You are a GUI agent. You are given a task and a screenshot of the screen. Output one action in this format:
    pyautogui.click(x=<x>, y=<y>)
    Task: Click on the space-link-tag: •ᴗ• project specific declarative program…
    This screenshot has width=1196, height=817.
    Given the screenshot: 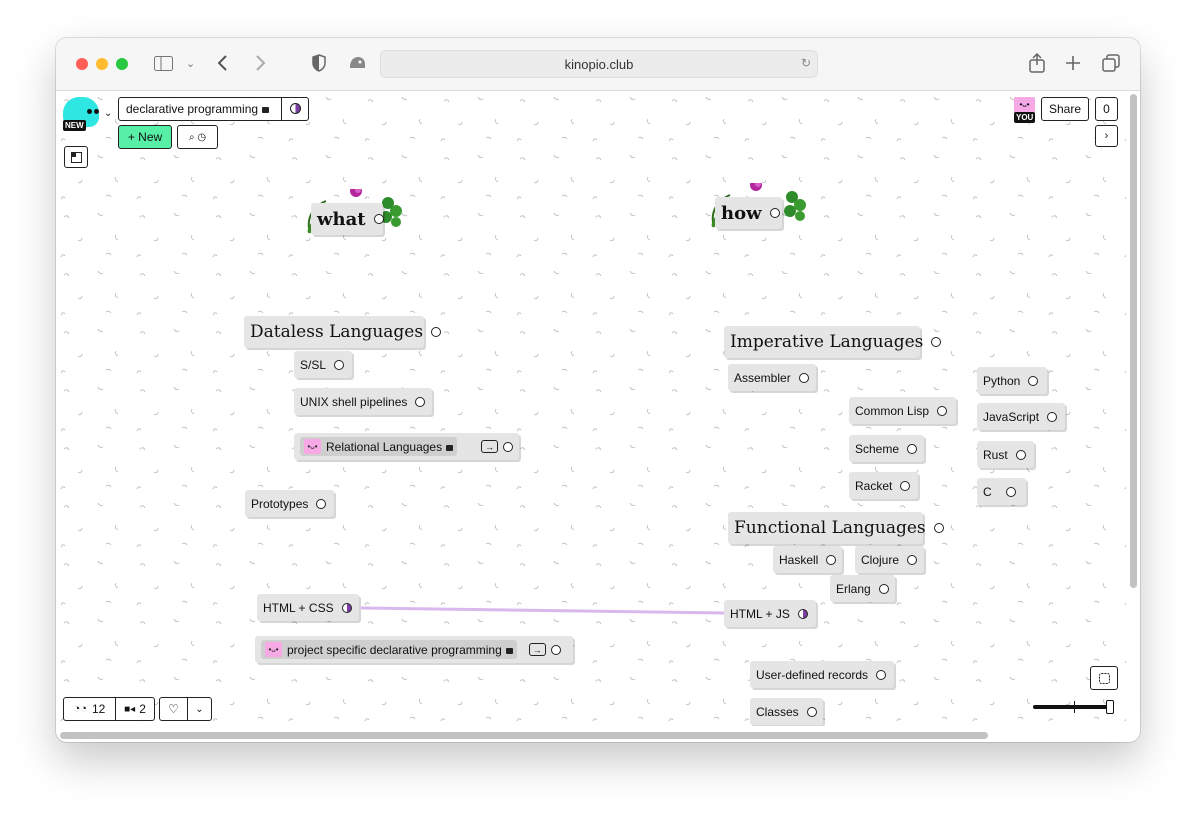 What is the action you would take?
    pyautogui.click(x=389, y=649)
    